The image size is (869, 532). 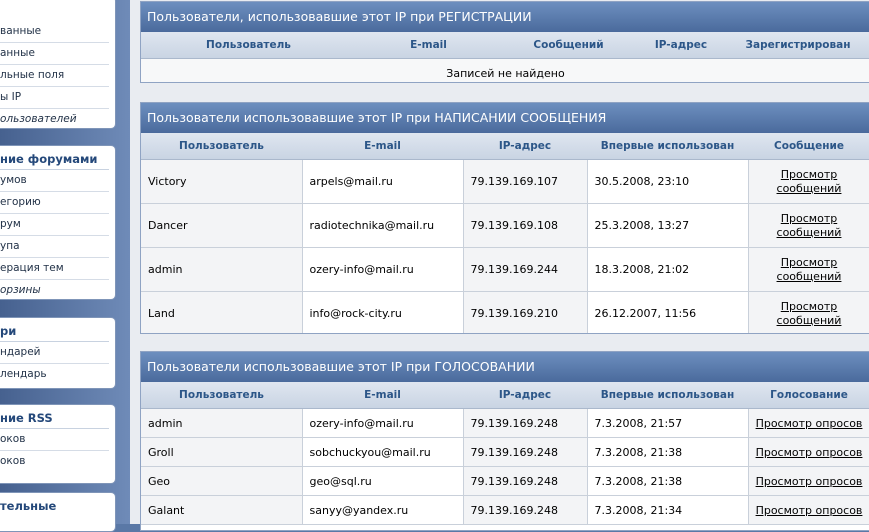 What do you see at coordinates (383, 312) in the screenshot?
I see `cell-email: info@rock-city.ru` at bounding box center [383, 312].